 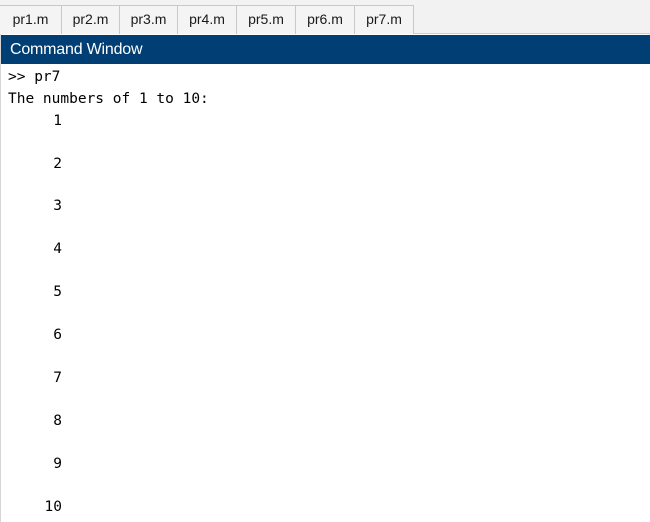 I want to click on output-number: 10, so click(x=53, y=507).